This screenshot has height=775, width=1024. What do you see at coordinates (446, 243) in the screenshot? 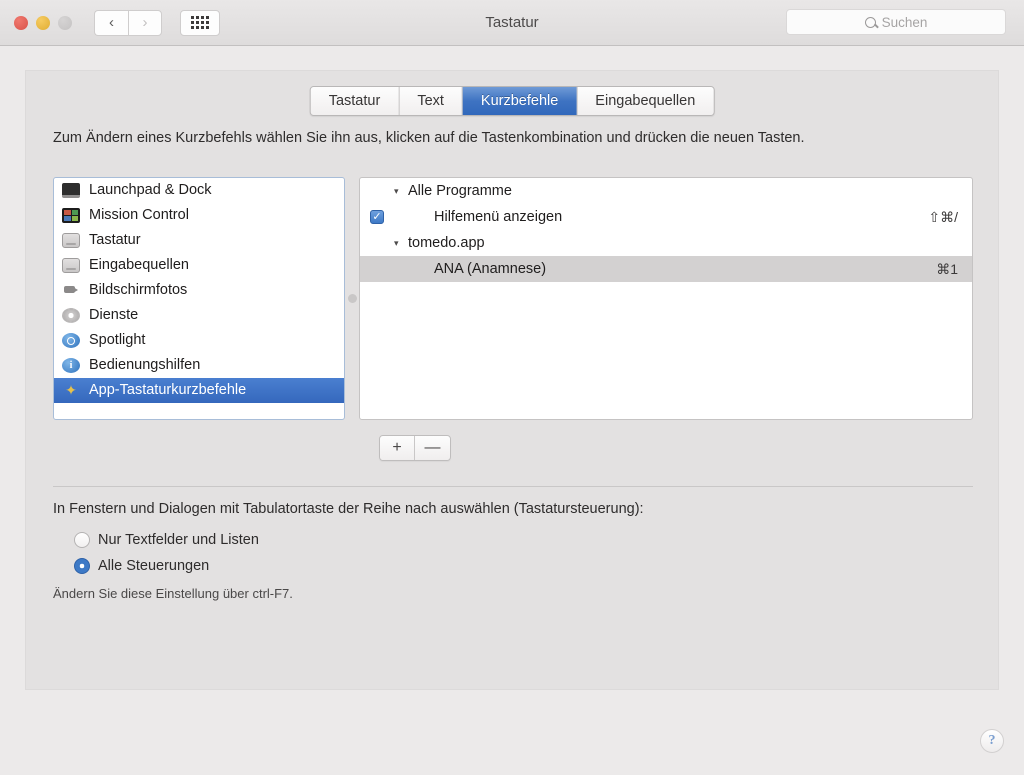
I see `shortcut-group-label: tomedo.app` at bounding box center [446, 243].